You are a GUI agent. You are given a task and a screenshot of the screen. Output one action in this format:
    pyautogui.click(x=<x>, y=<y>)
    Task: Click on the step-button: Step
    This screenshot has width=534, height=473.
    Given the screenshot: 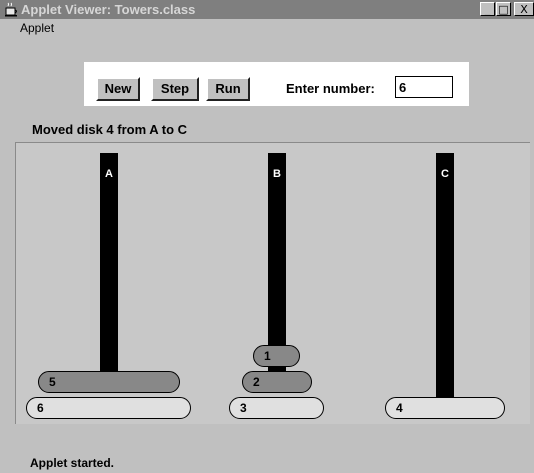 What is the action you would take?
    pyautogui.click(x=175, y=89)
    